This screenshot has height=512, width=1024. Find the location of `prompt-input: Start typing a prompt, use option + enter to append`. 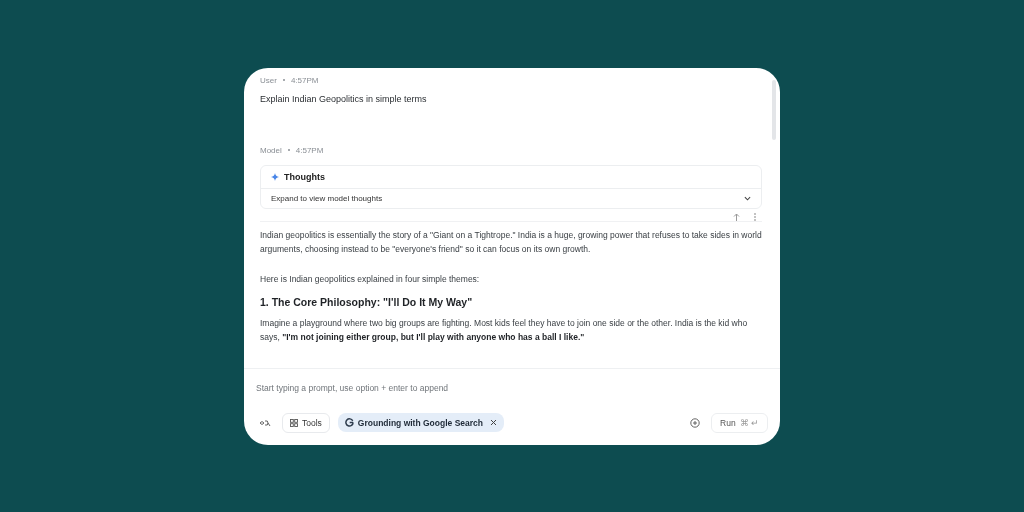

prompt-input: Start typing a prompt, use option + enter to append is located at coordinates (512, 387).